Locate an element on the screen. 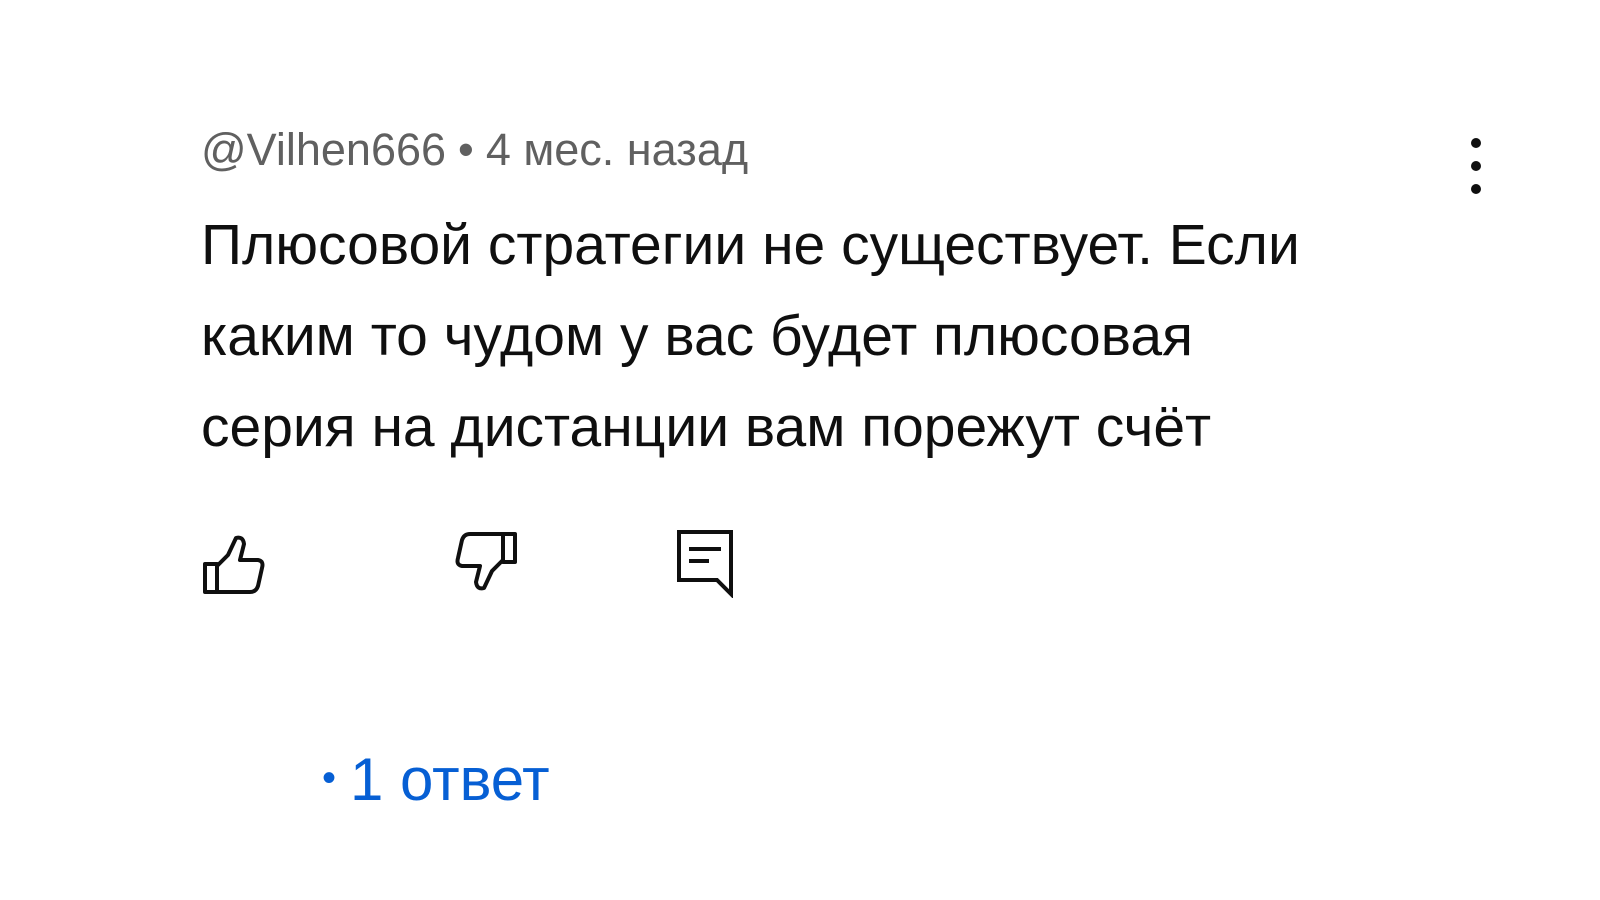  thumbs-down-icon is located at coordinates (486, 561).